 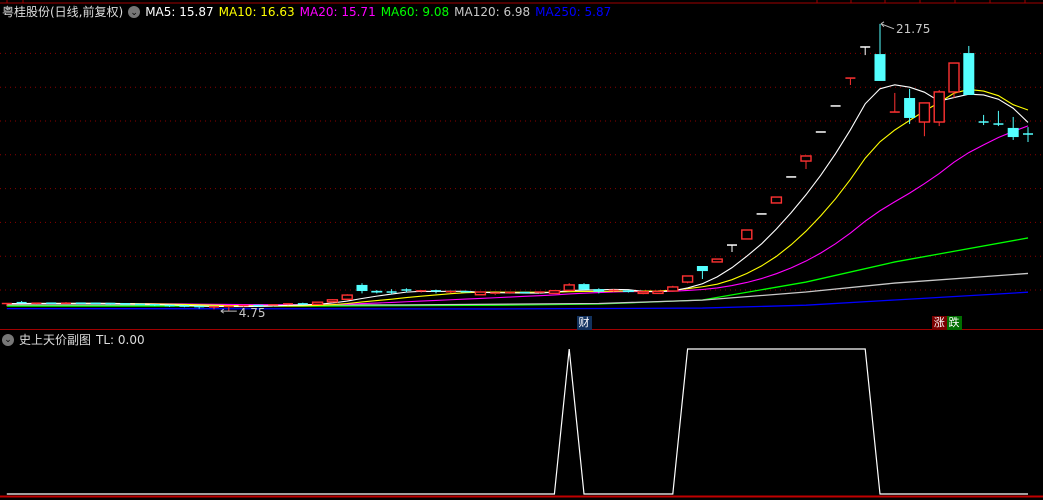 What do you see at coordinates (63, 12) in the screenshot?
I see `stock-title: 粤桂股份(日线,前复权)` at bounding box center [63, 12].